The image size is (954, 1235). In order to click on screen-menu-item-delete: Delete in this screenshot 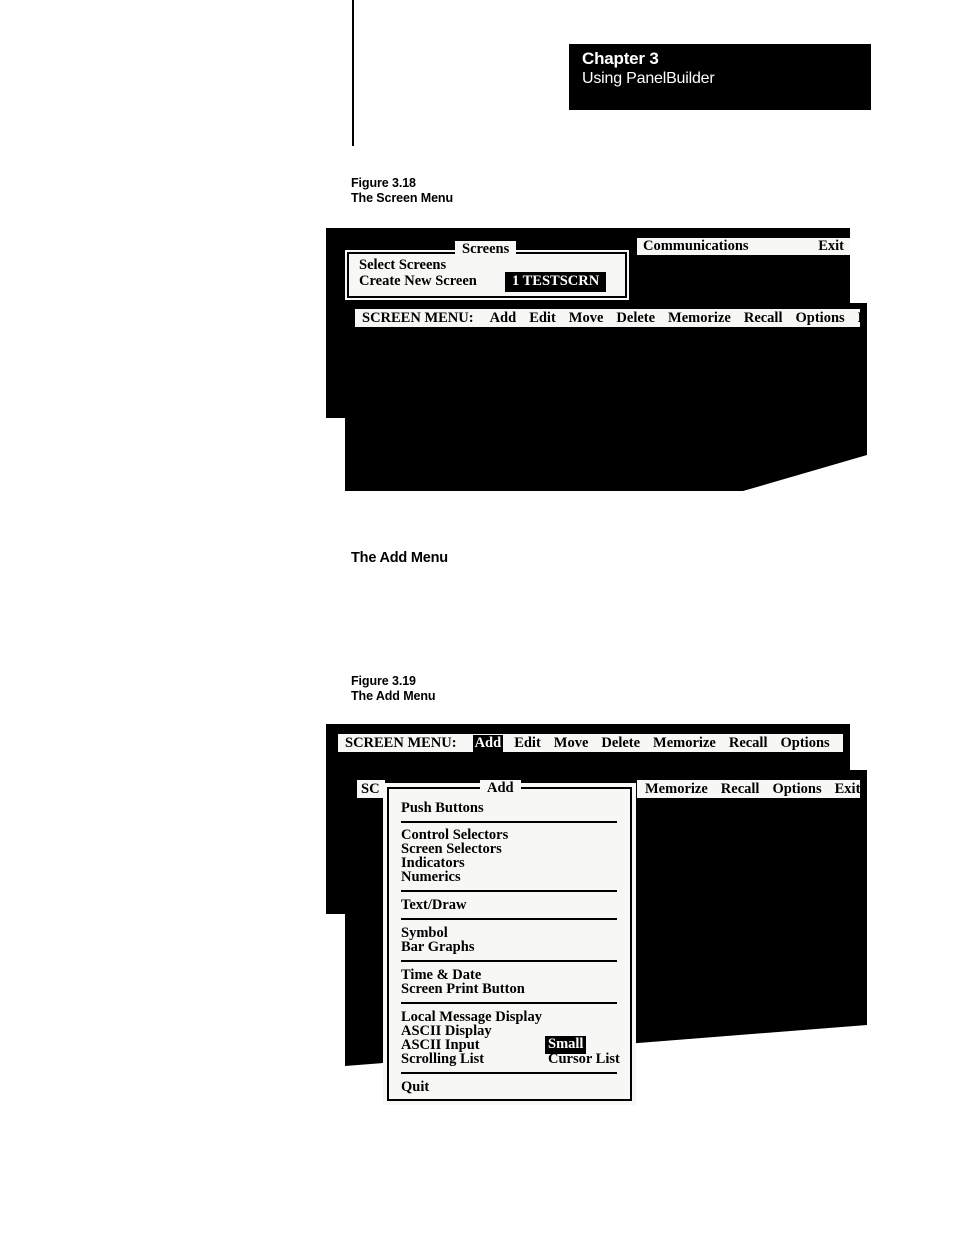, I will do `click(635, 318)`.